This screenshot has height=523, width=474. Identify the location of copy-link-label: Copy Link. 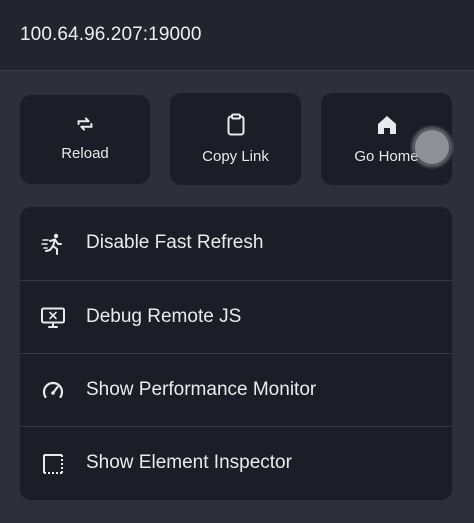
(235, 156).